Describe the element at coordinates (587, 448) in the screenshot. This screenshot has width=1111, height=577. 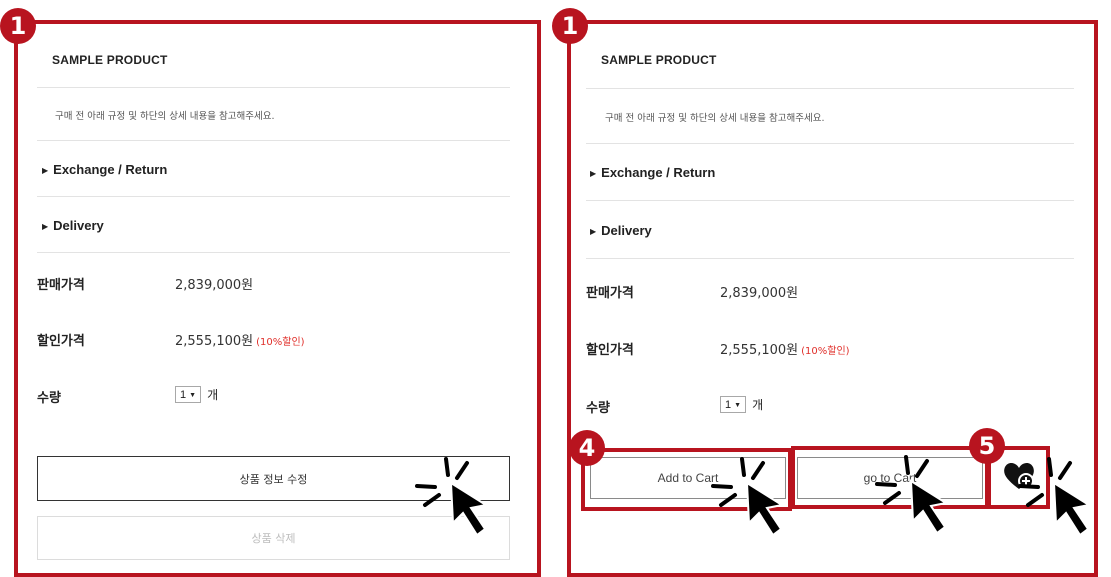
I see `step-badge-4: 4` at that location.